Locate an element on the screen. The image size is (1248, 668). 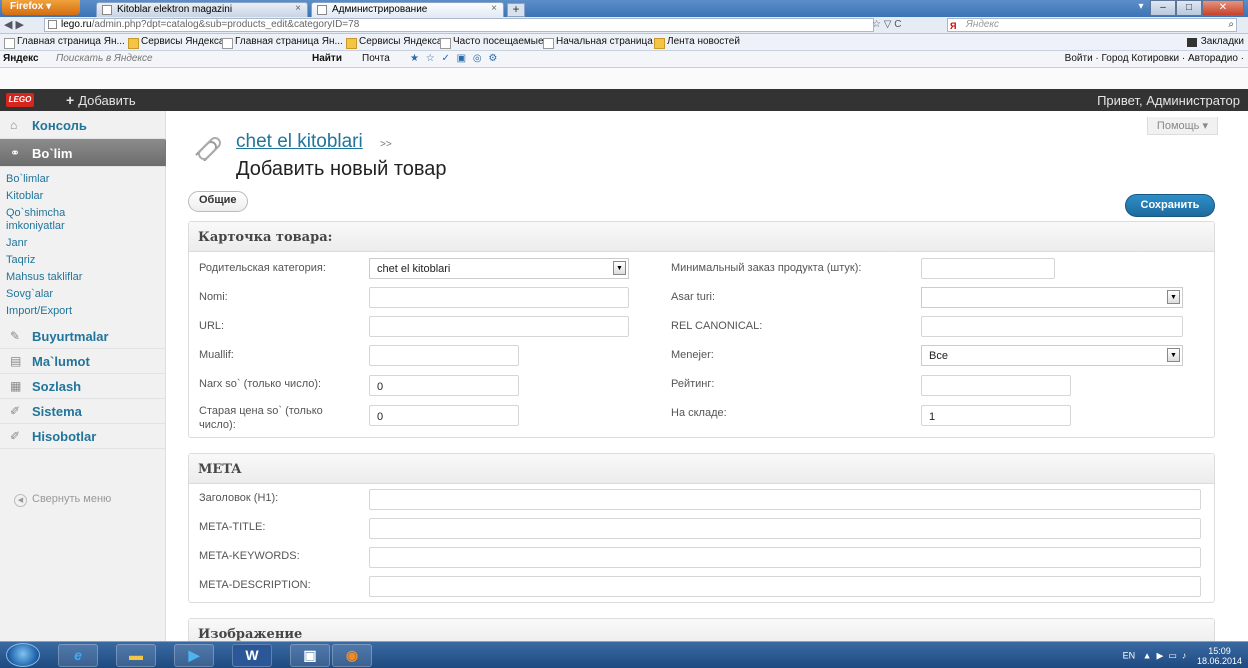
minimize-button: – is located at coordinates (1163, 8).